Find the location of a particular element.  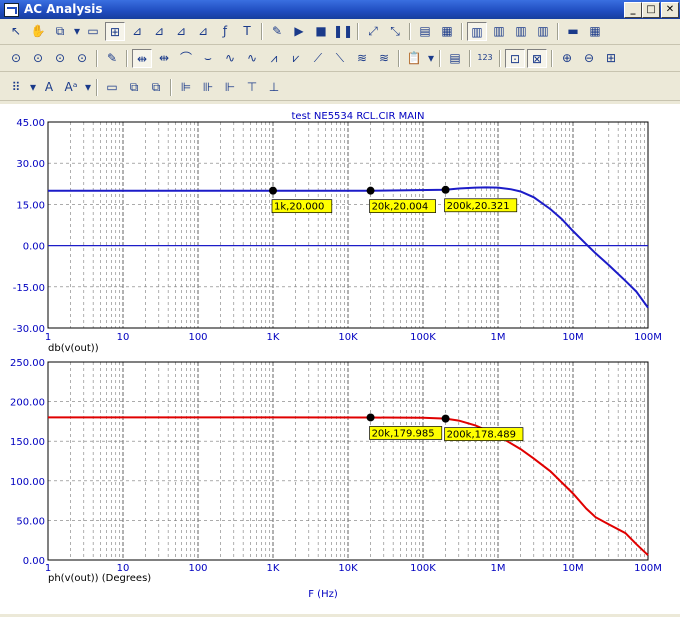

scale-icon: ⊞ is located at coordinates (115, 31).